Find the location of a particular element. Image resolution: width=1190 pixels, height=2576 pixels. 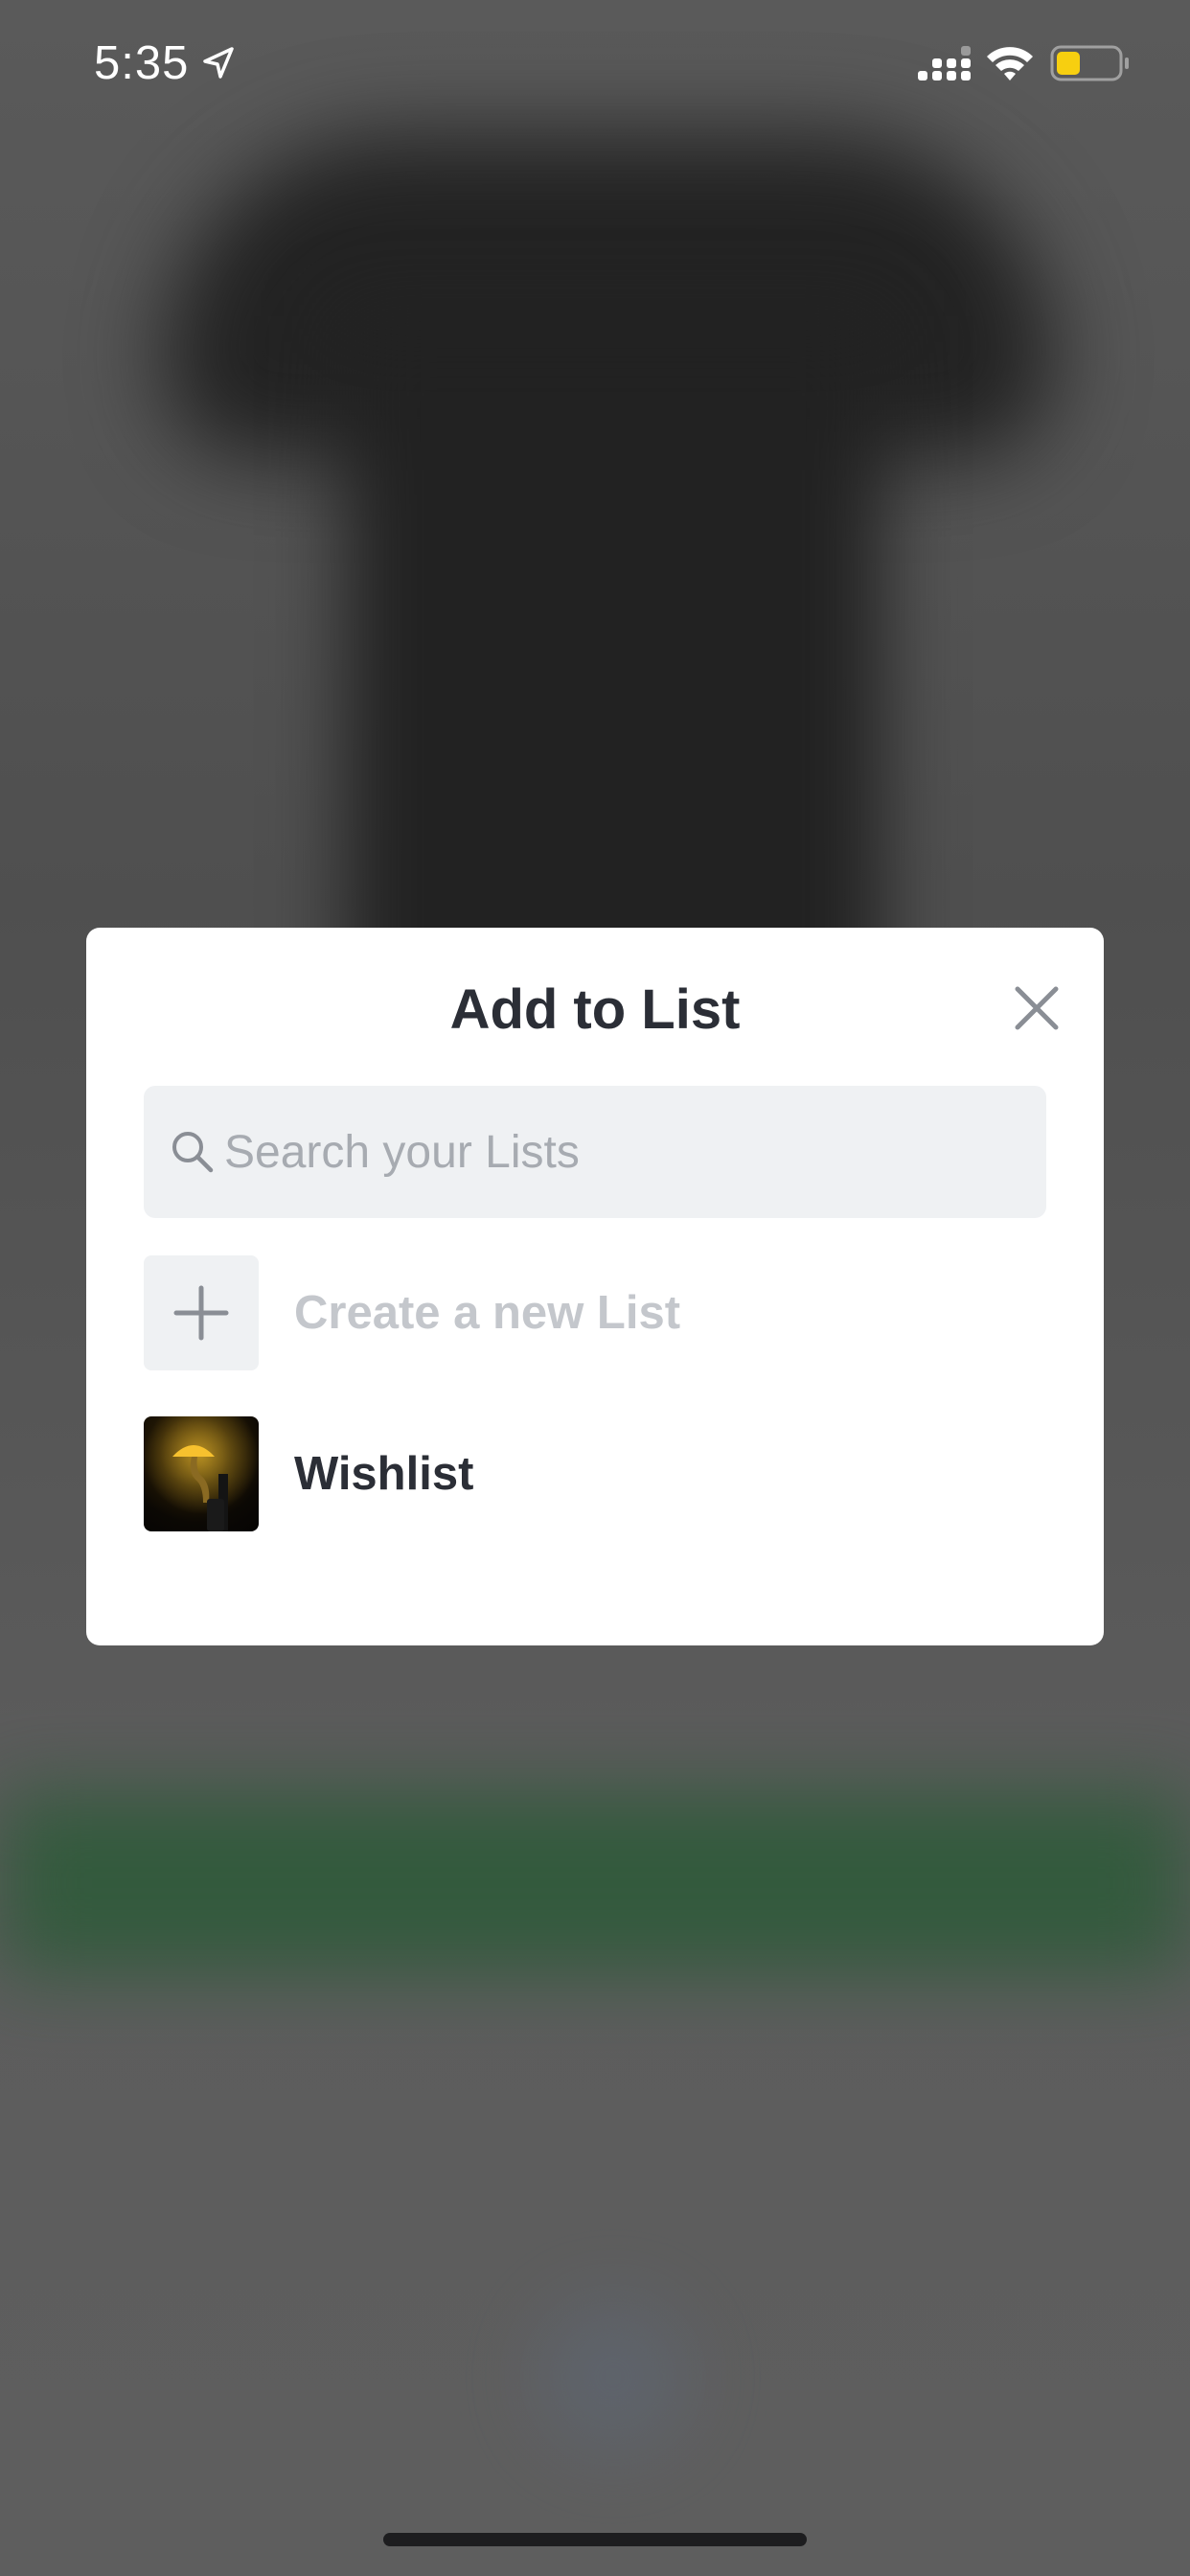

create-new-list-label: Create a new List is located at coordinates (488, 1313).